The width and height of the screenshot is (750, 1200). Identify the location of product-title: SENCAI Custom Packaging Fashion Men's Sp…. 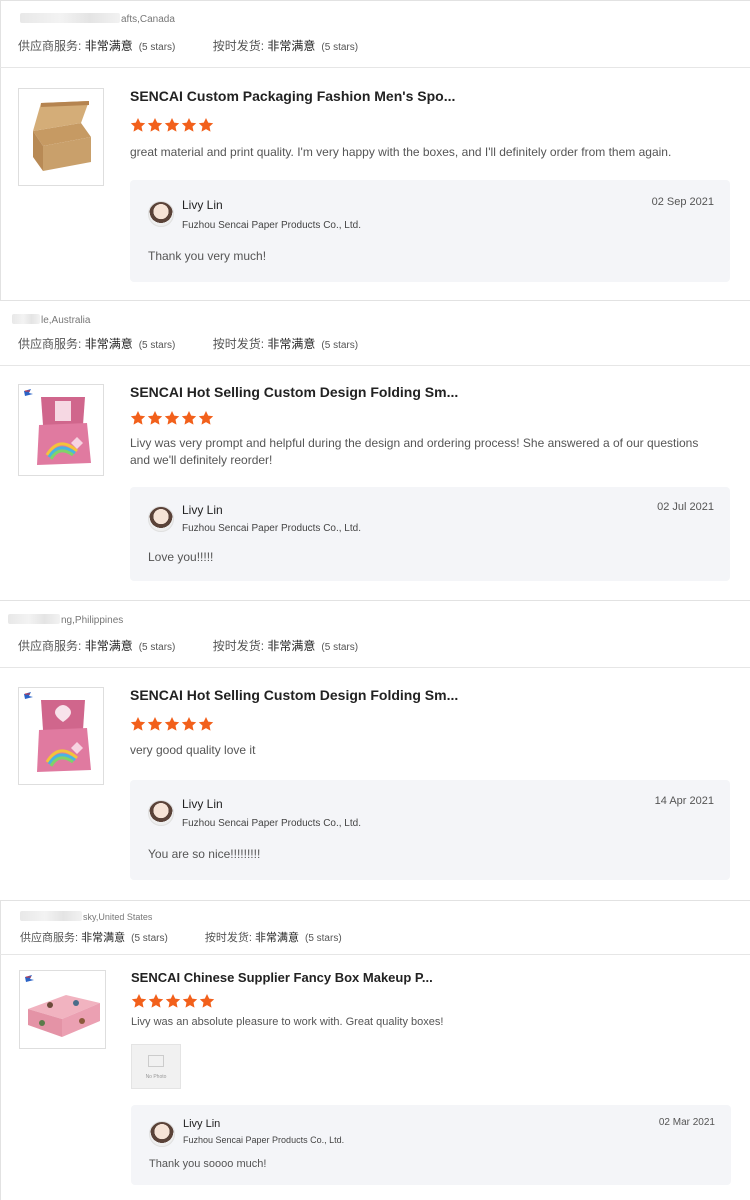
(292, 96).